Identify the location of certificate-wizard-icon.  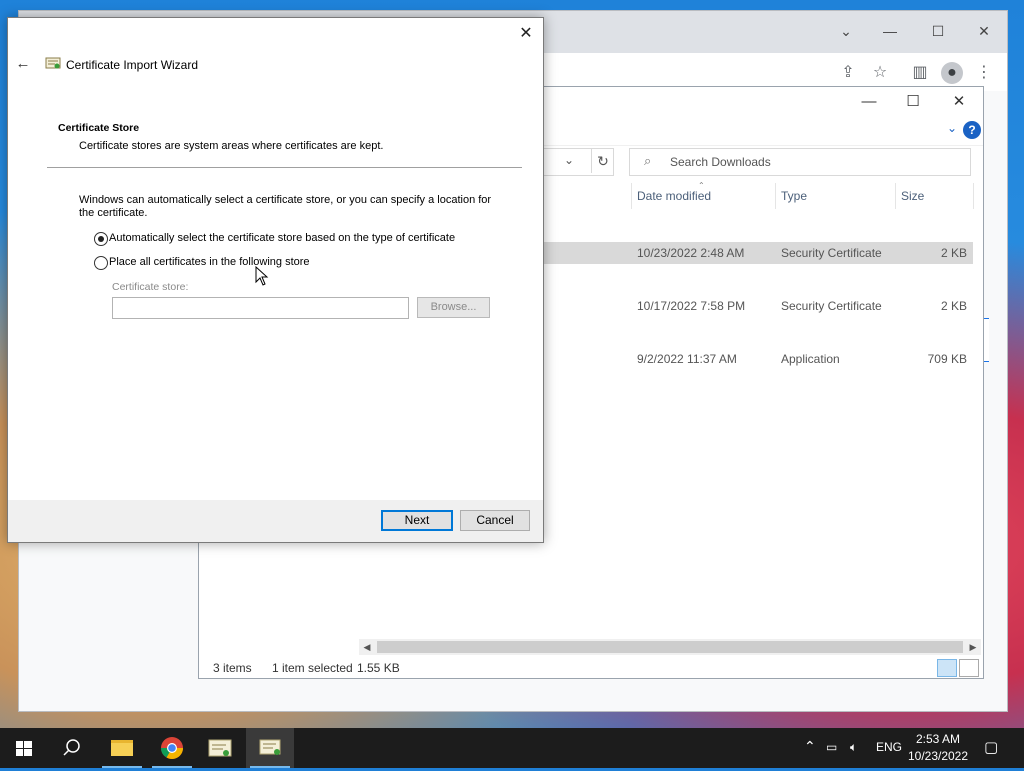
(270, 747).